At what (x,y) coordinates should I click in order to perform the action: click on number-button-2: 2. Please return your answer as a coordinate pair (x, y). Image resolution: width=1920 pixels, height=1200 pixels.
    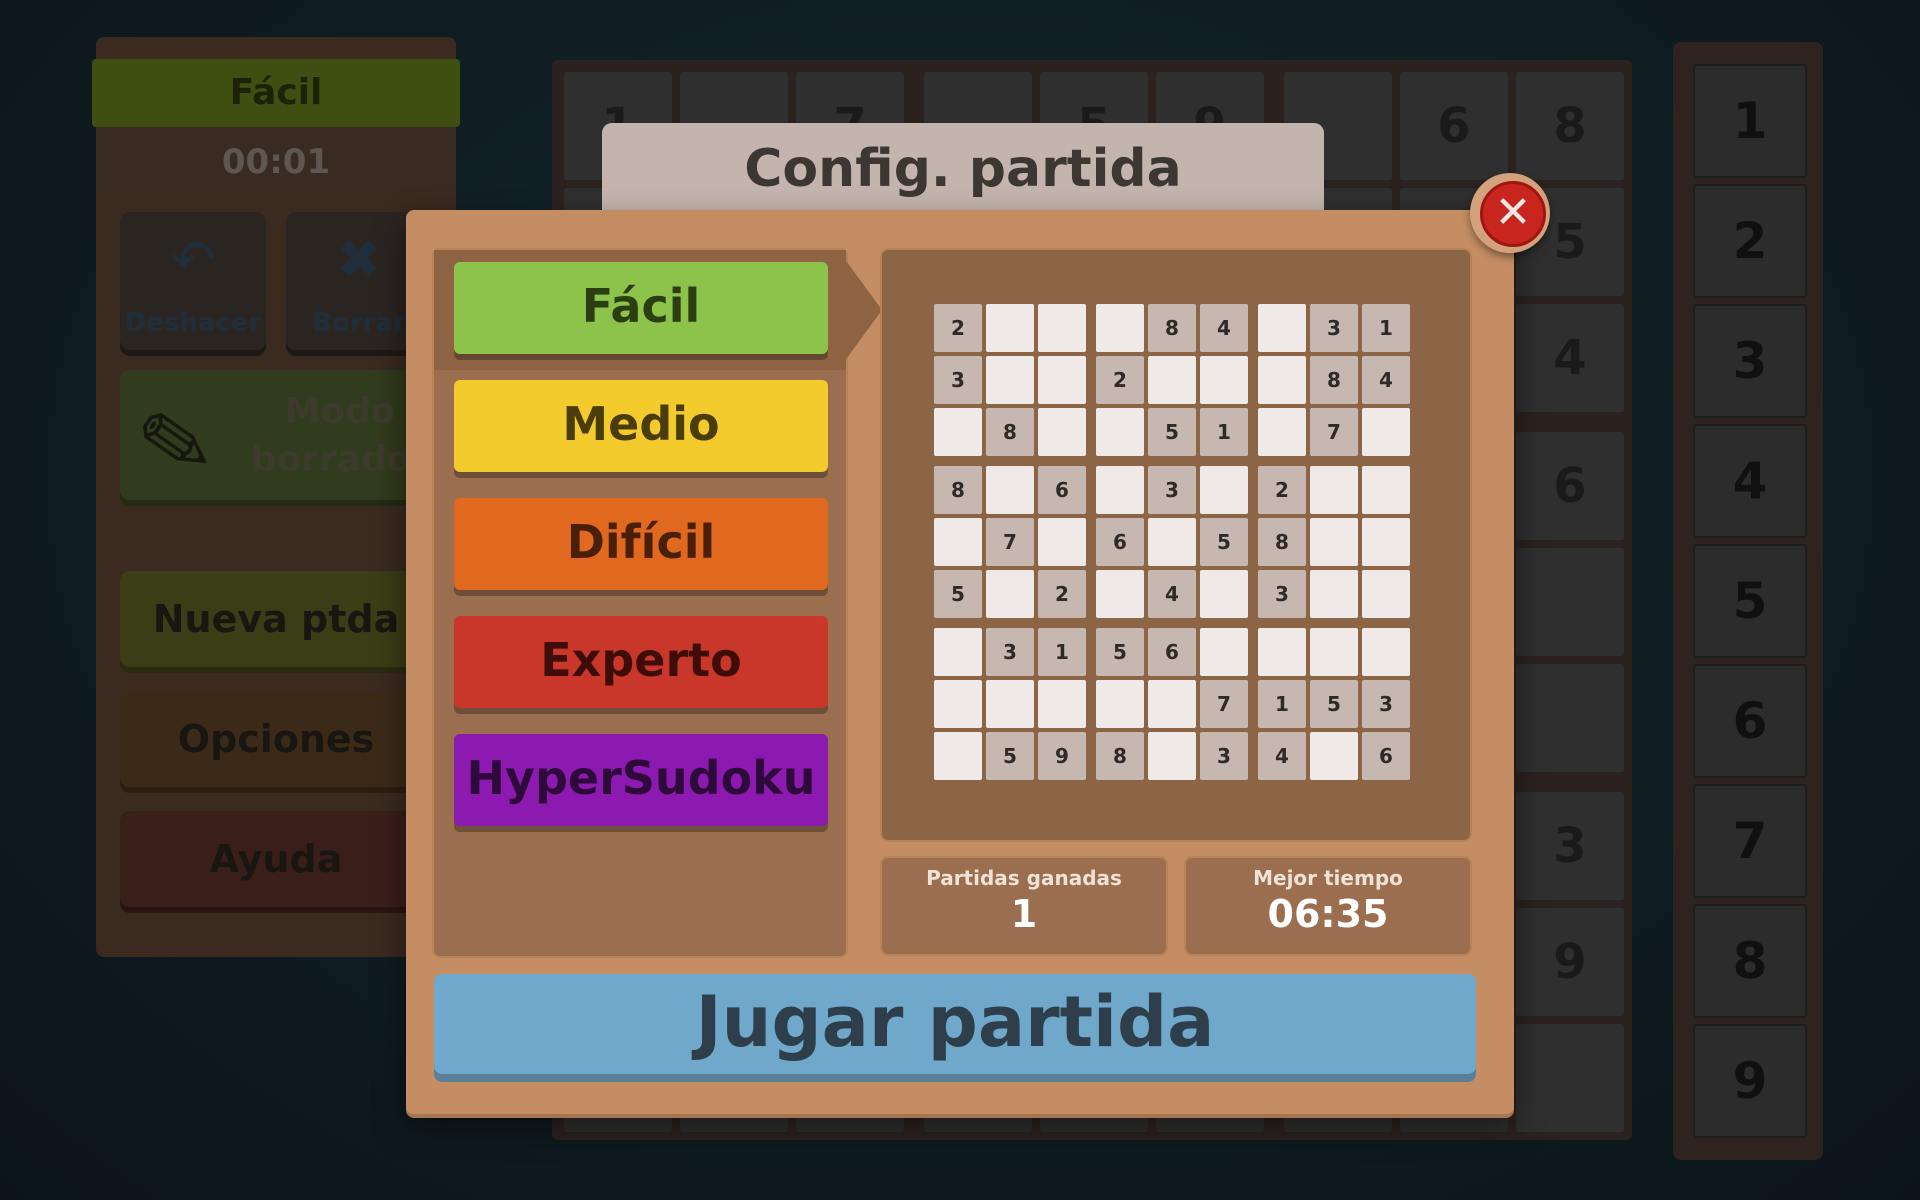
    Looking at the image, I should click on (1750, 241).